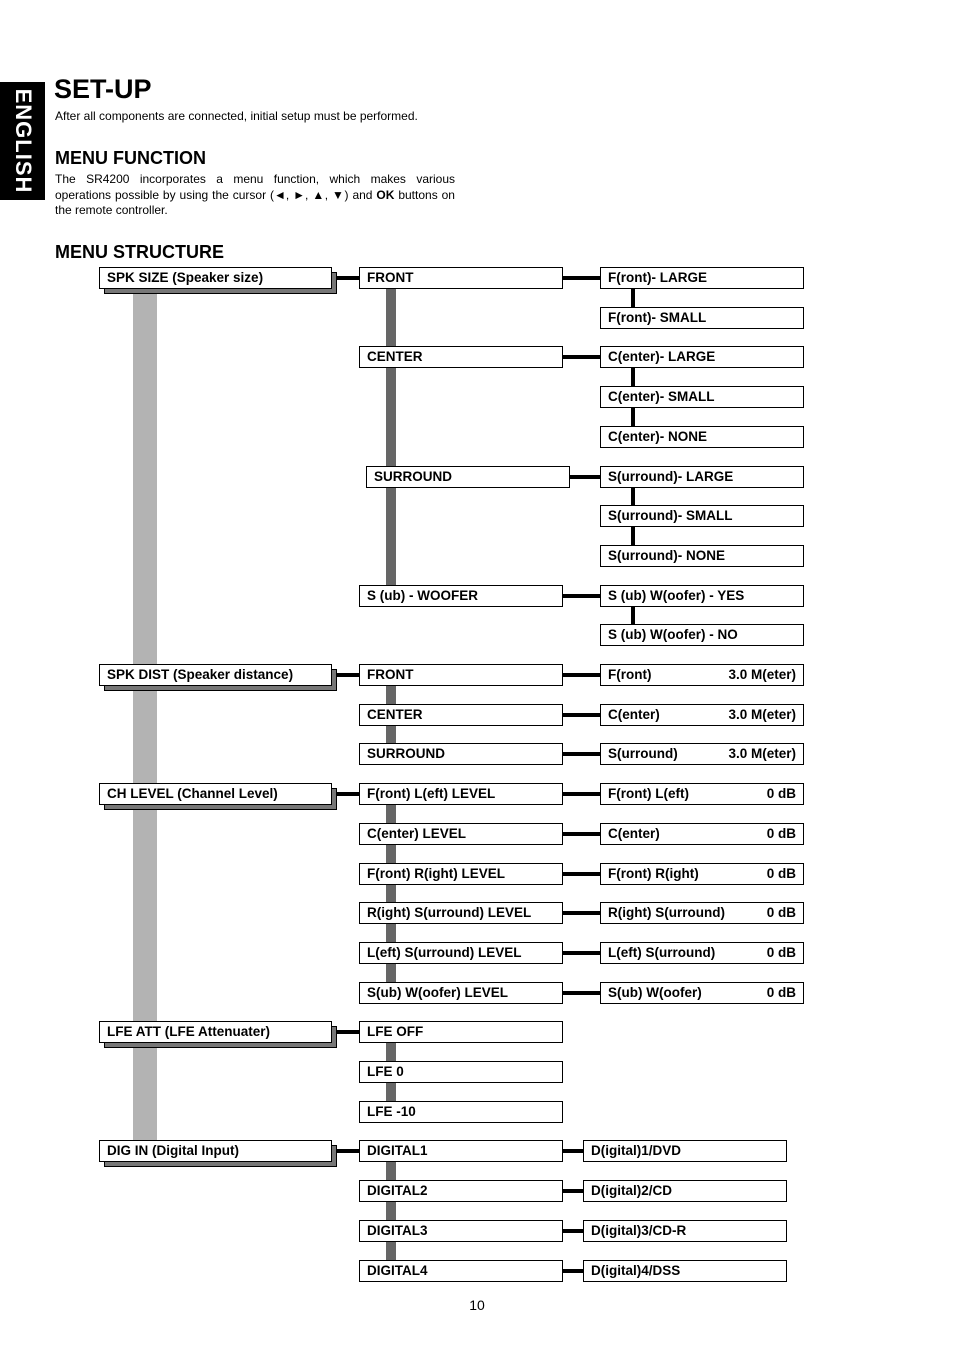 The height and width of the screenshot is (1351, 954). Describe the element at coordinates (666, 912) in the screenshot. I see `menu-option-label: R(ight) S(urround)` at that location.